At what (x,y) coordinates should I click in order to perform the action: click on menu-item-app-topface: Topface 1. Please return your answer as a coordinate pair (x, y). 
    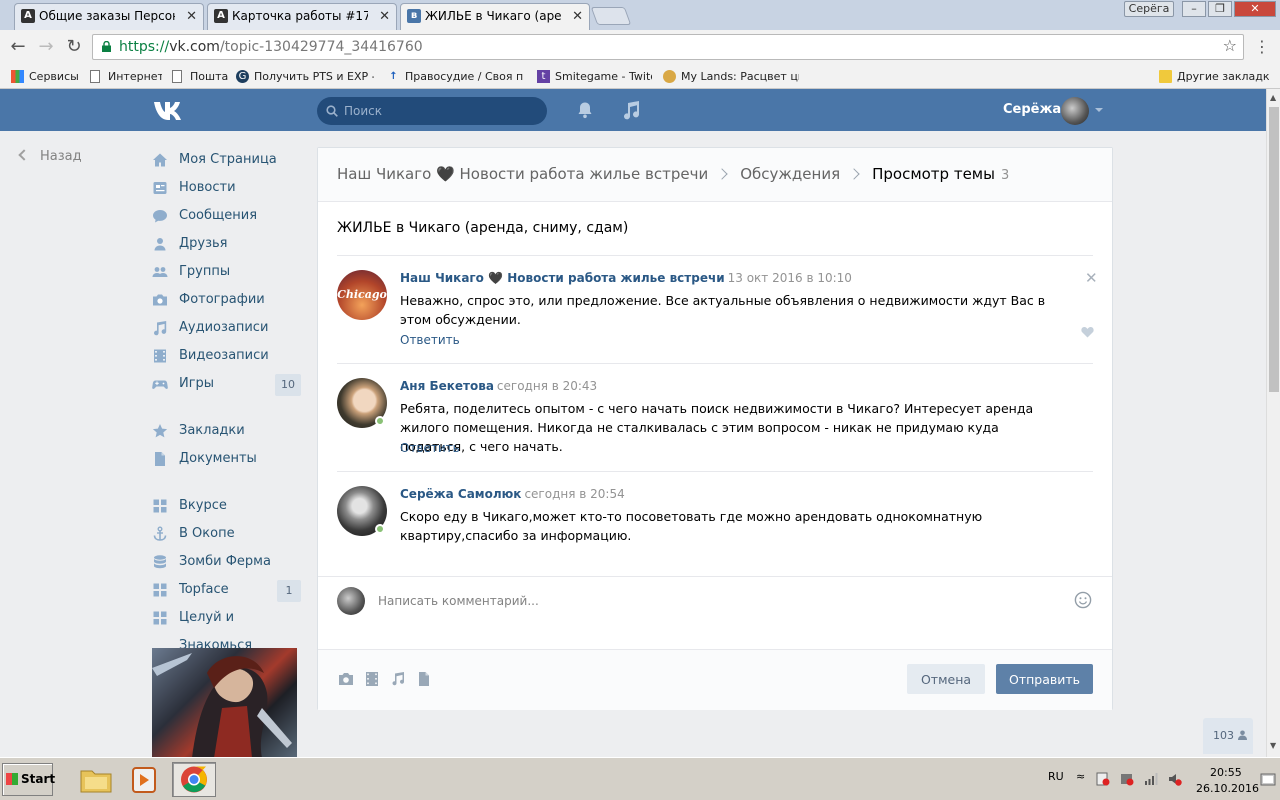
    Looking at the image, I should click on (226, 590).